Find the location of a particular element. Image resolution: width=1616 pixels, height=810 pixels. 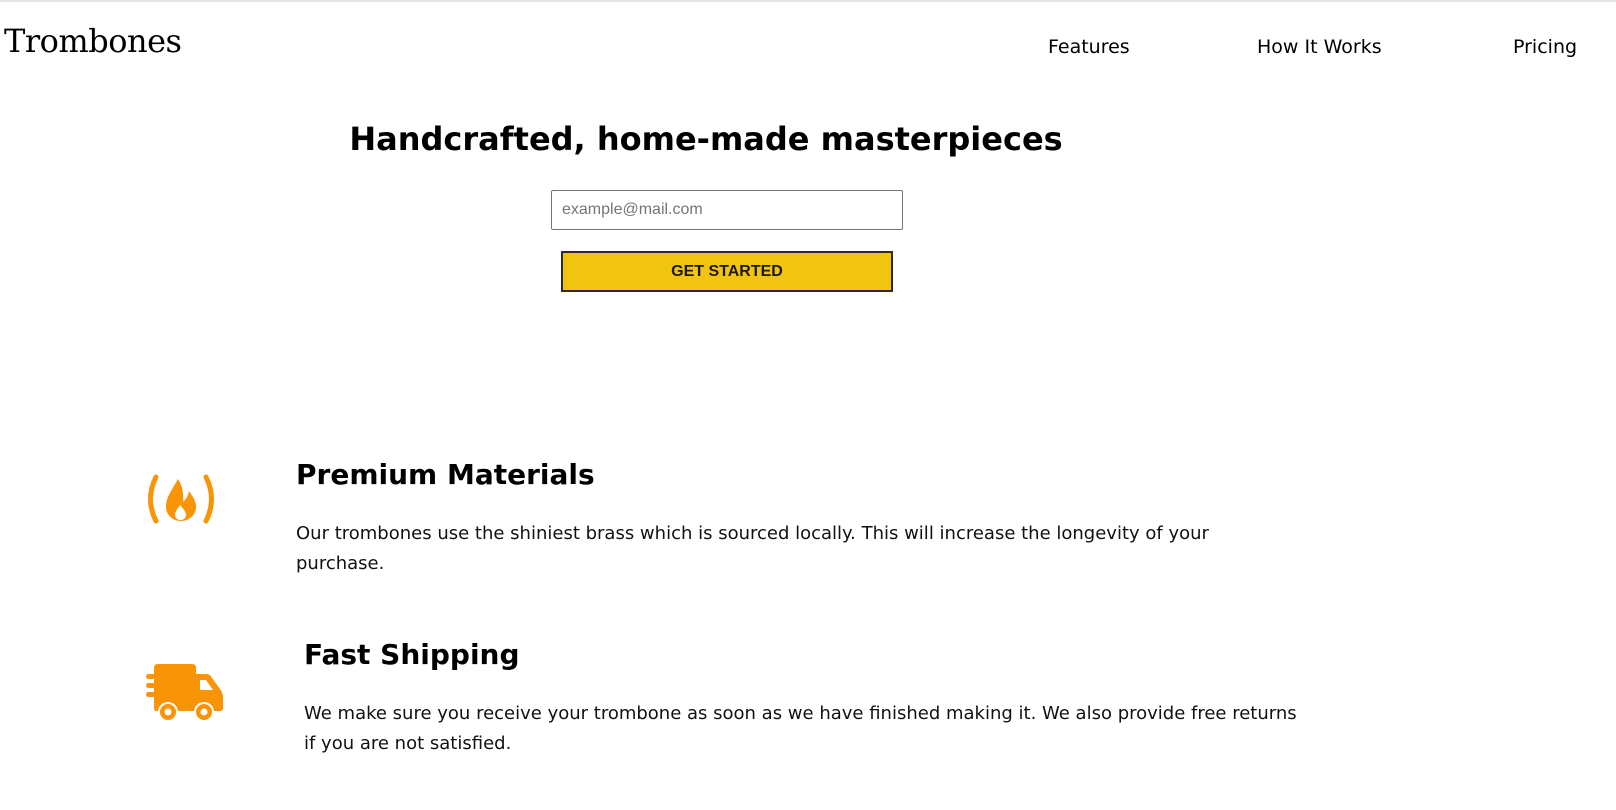

fire-icon is located at coordinates (181, 499).